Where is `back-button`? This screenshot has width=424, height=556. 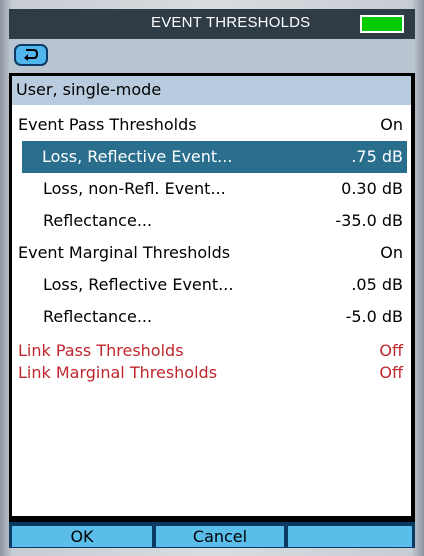
back-button is located at coordinates (31, 55).